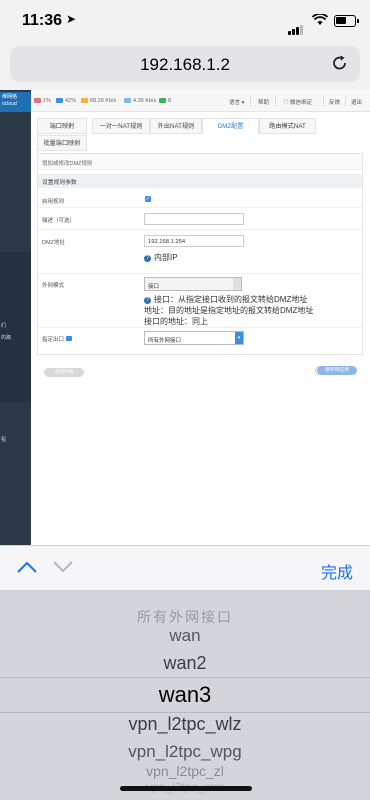  Describe the element at coordinates (185, 771) in the screenshot. I see `picker-option: vpn_l2tpc_zl` at that location.